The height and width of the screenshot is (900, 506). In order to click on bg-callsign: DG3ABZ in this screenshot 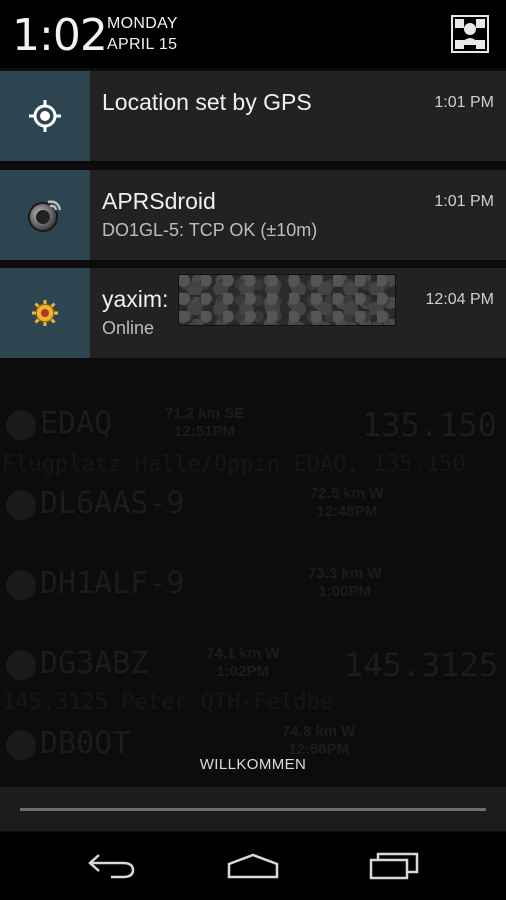, I will do `click(94, 663)`.